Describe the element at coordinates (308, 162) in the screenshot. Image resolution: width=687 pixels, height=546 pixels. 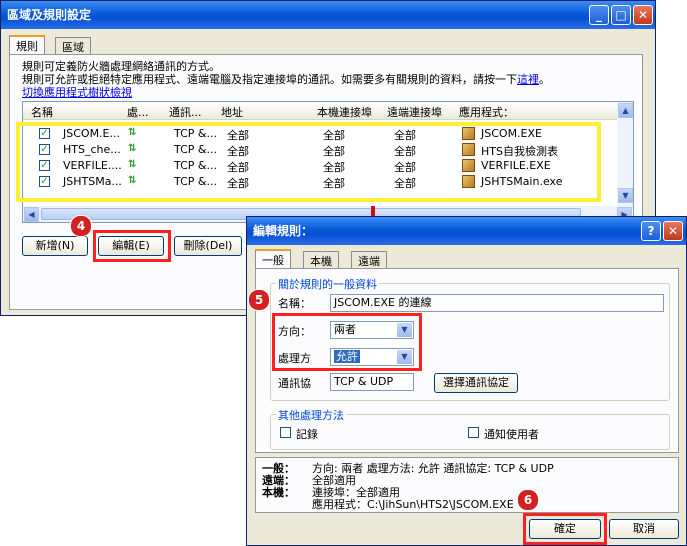
I see `rows-highlight-box` at that location.